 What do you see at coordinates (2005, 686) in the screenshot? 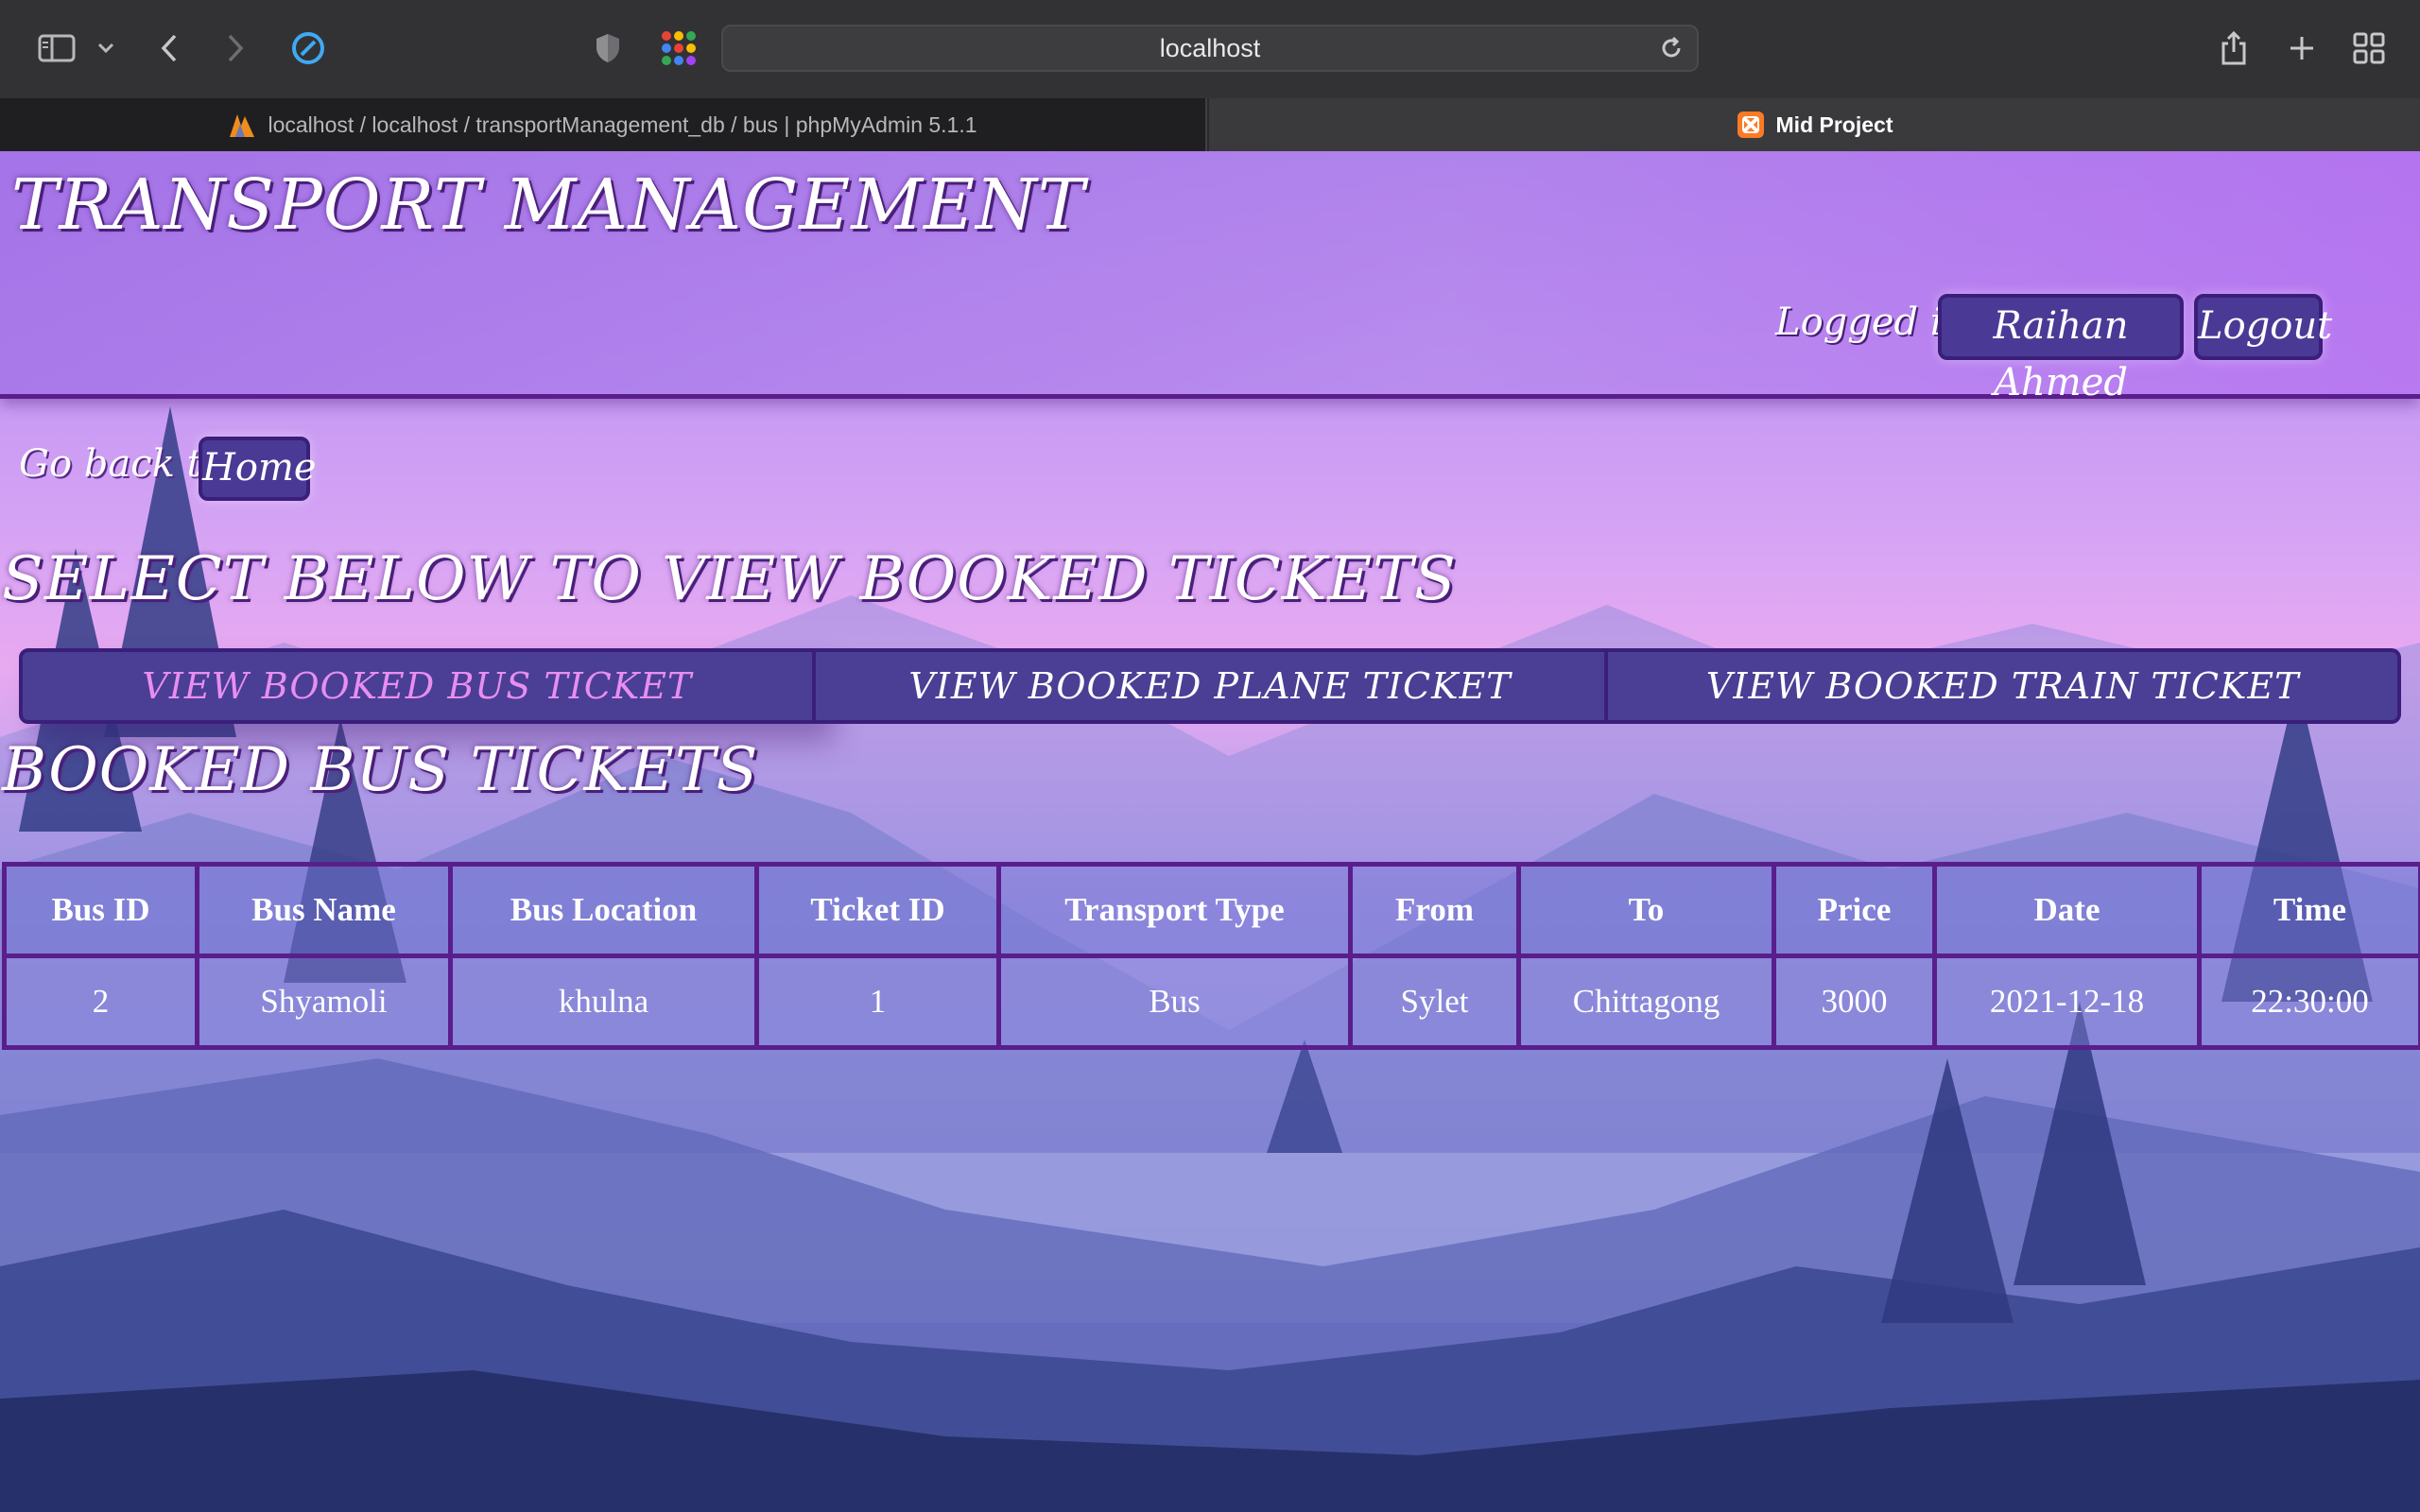
I see `tab-train-ticket: VIEW BOOKED TRAIN TICKET` at bounding box center [2005, 686].